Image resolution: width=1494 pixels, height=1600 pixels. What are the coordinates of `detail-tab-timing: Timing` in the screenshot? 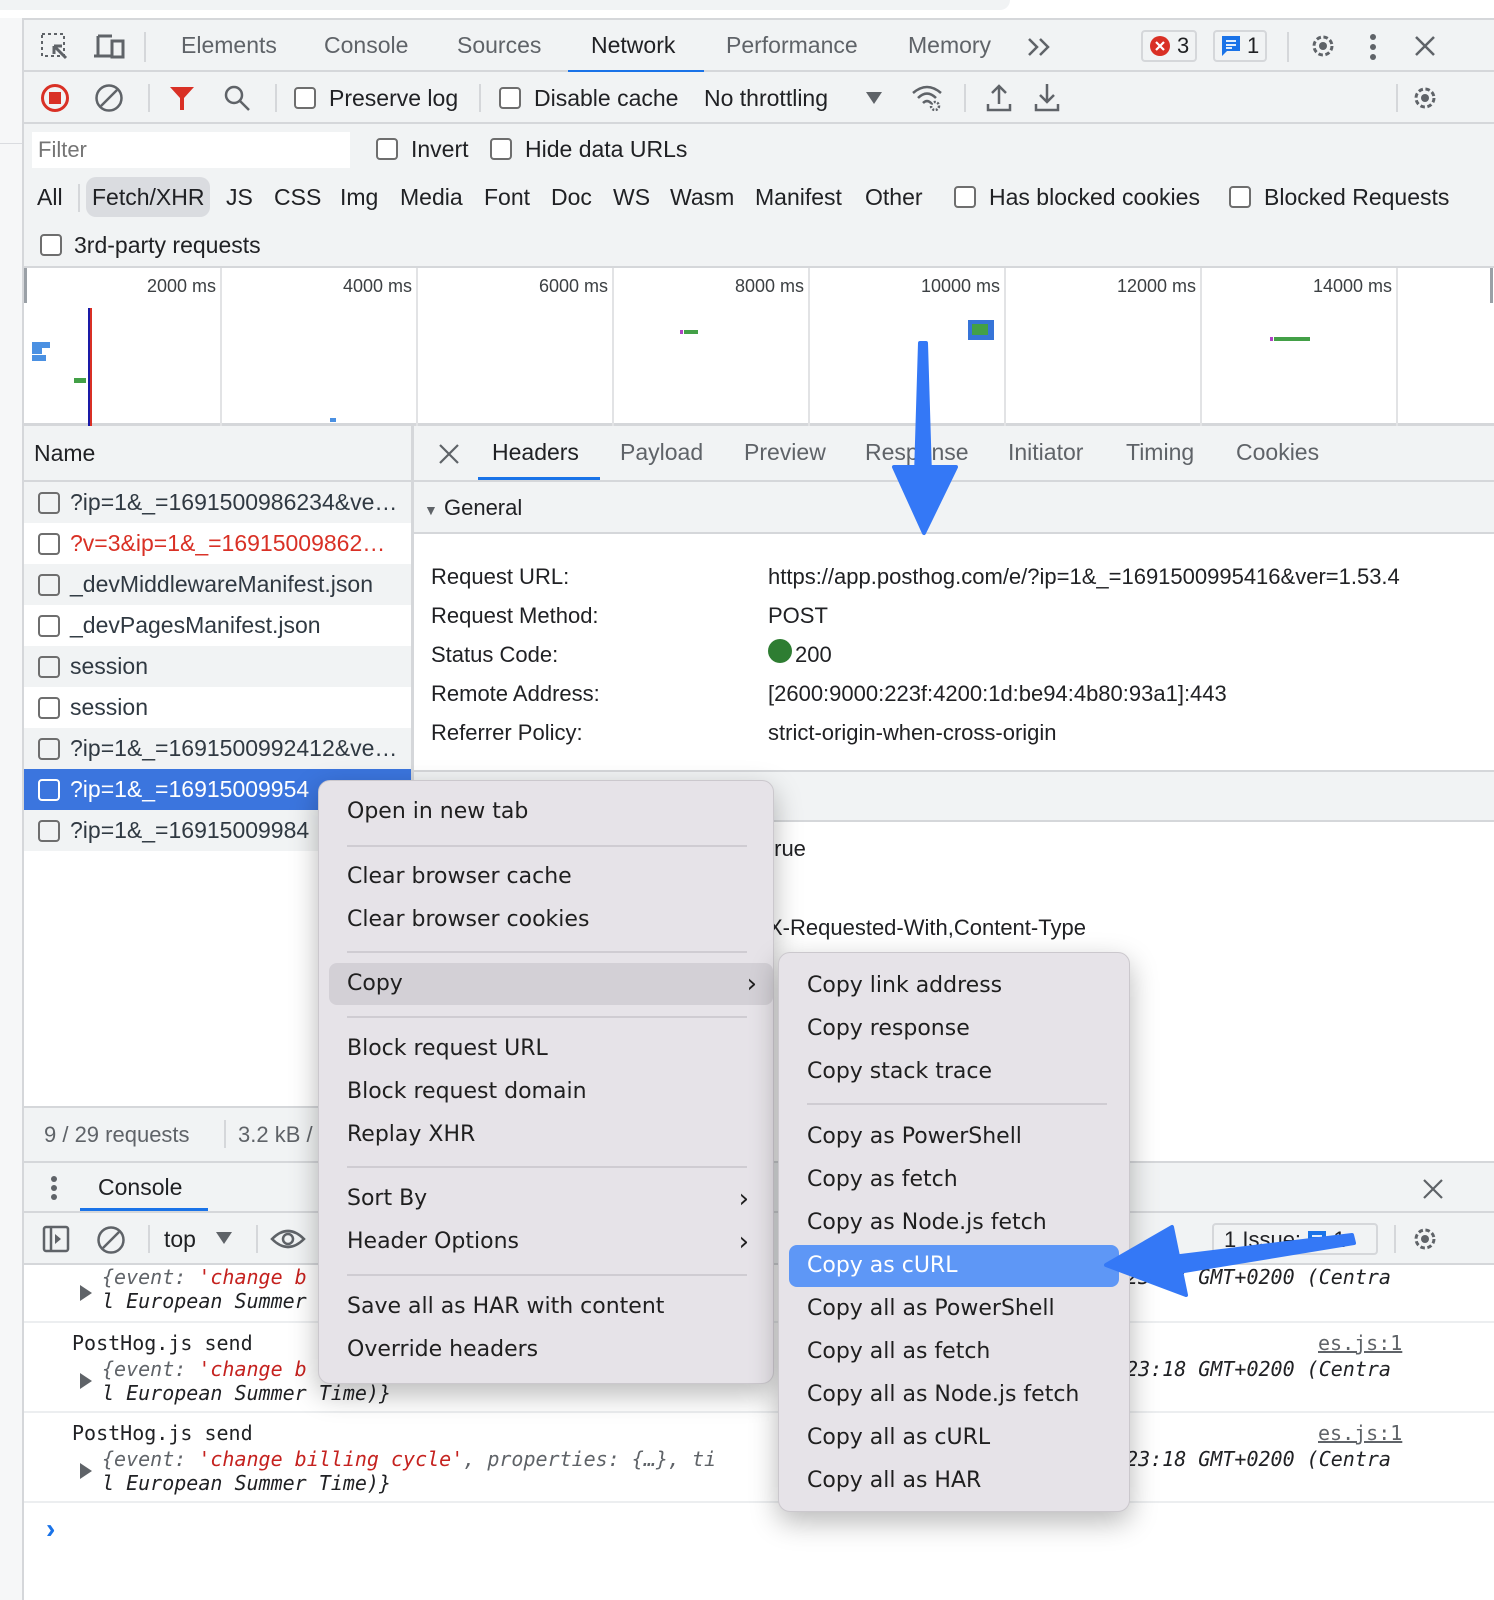 It's located at (1160, 452).